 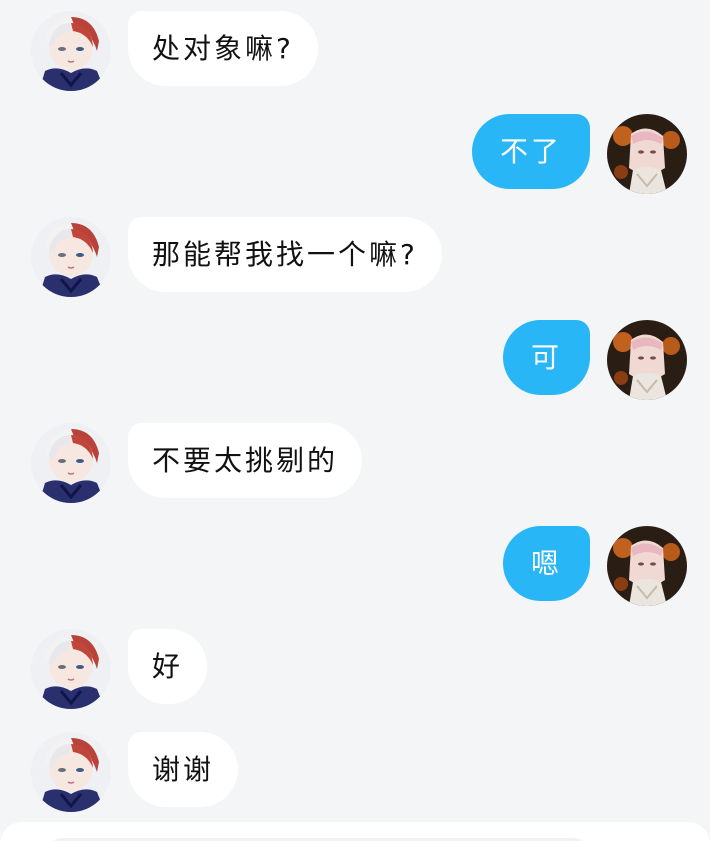 I want to click on message-row: 嗯, so click(x=355, y=566).